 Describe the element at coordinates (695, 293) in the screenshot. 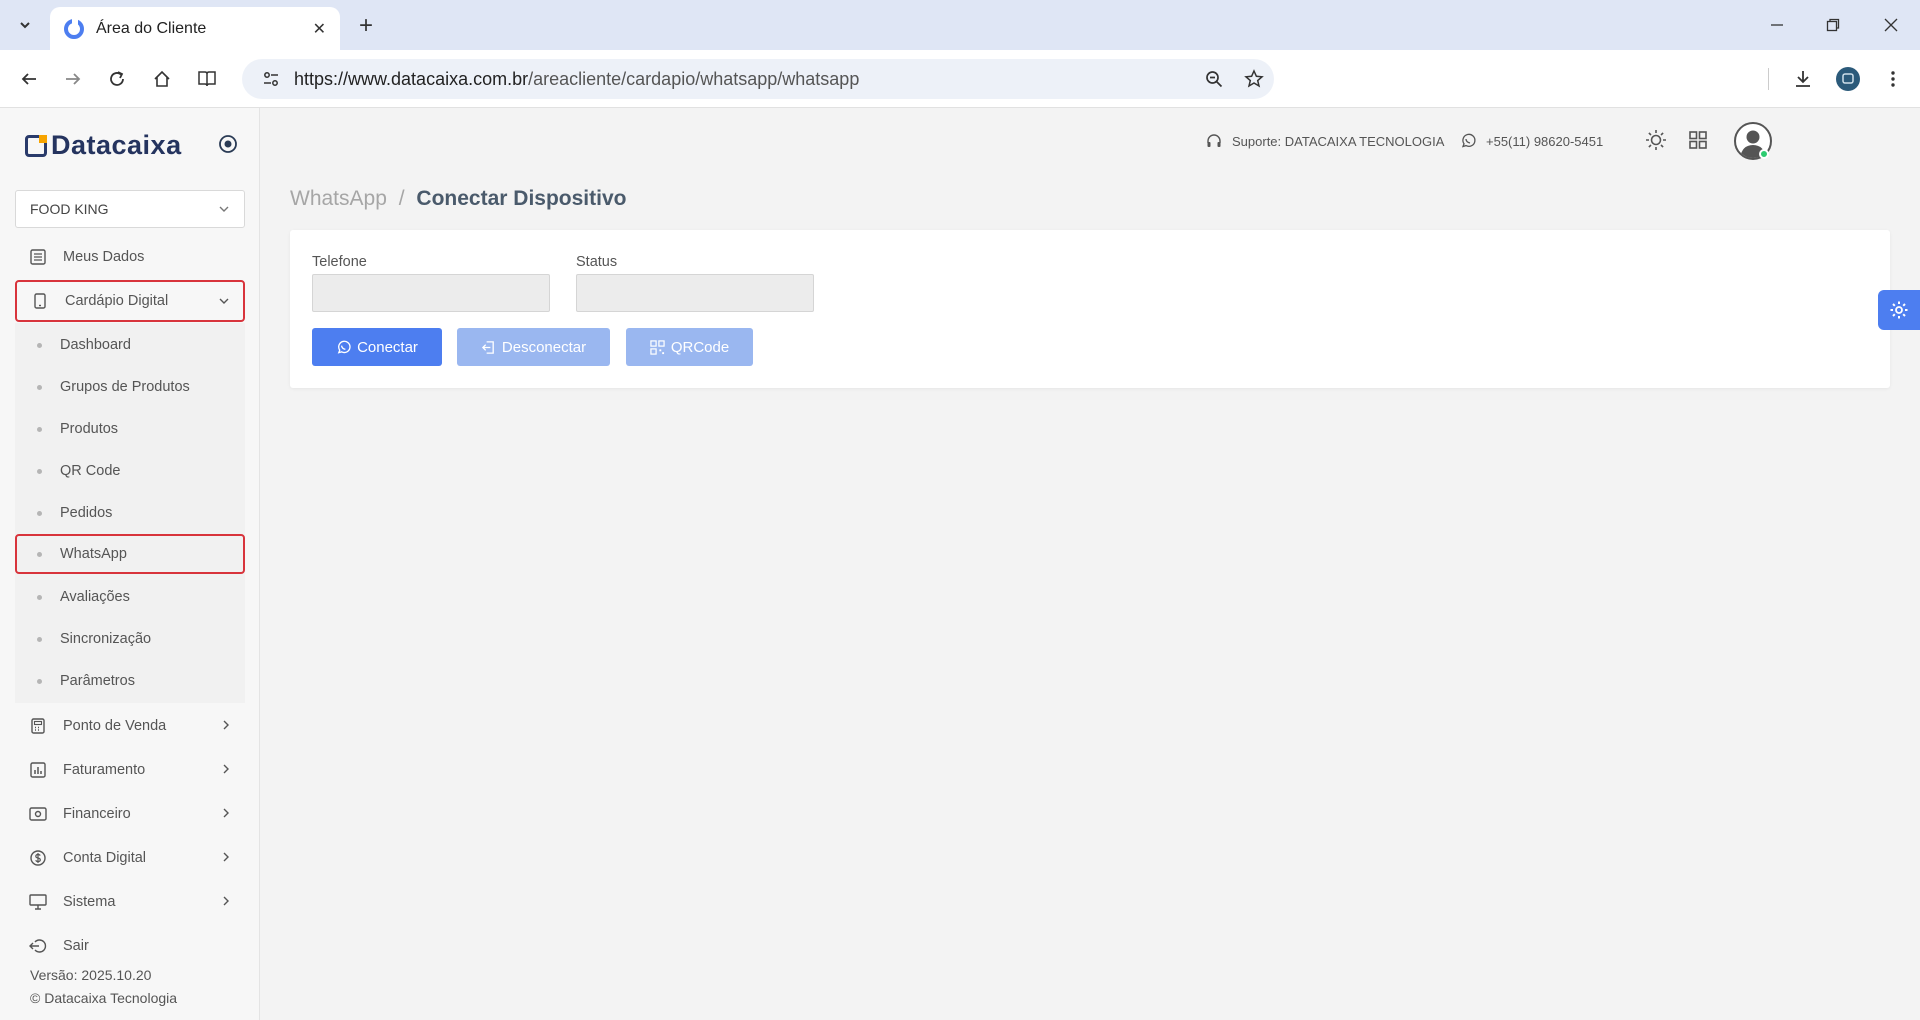

I see `status-field` at that location.